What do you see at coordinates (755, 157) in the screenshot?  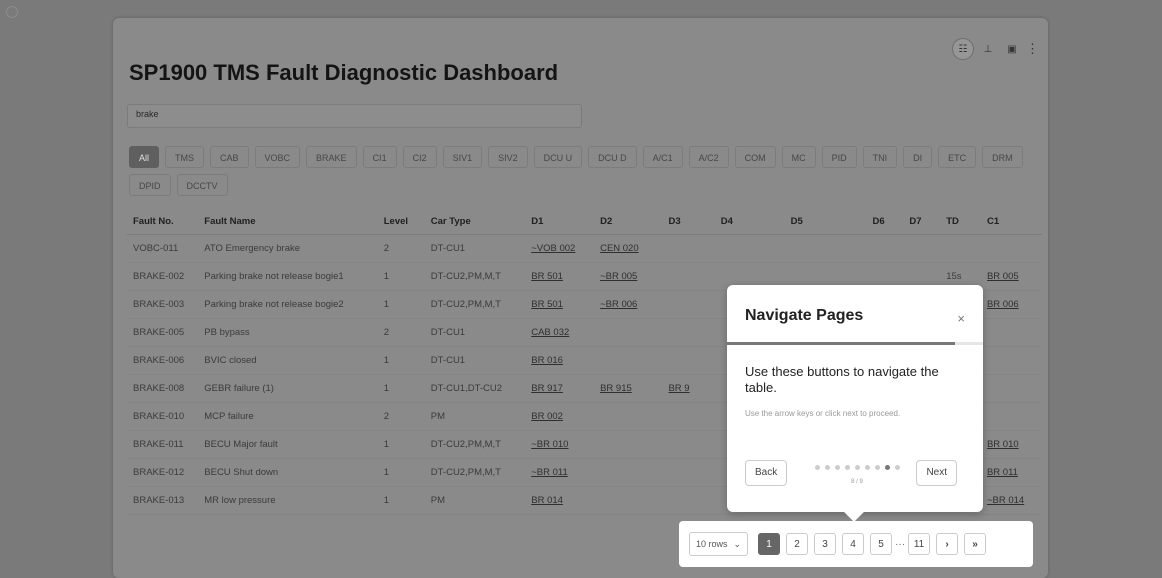 I see `filter-chip: COM` at bounding box center [755, 157].